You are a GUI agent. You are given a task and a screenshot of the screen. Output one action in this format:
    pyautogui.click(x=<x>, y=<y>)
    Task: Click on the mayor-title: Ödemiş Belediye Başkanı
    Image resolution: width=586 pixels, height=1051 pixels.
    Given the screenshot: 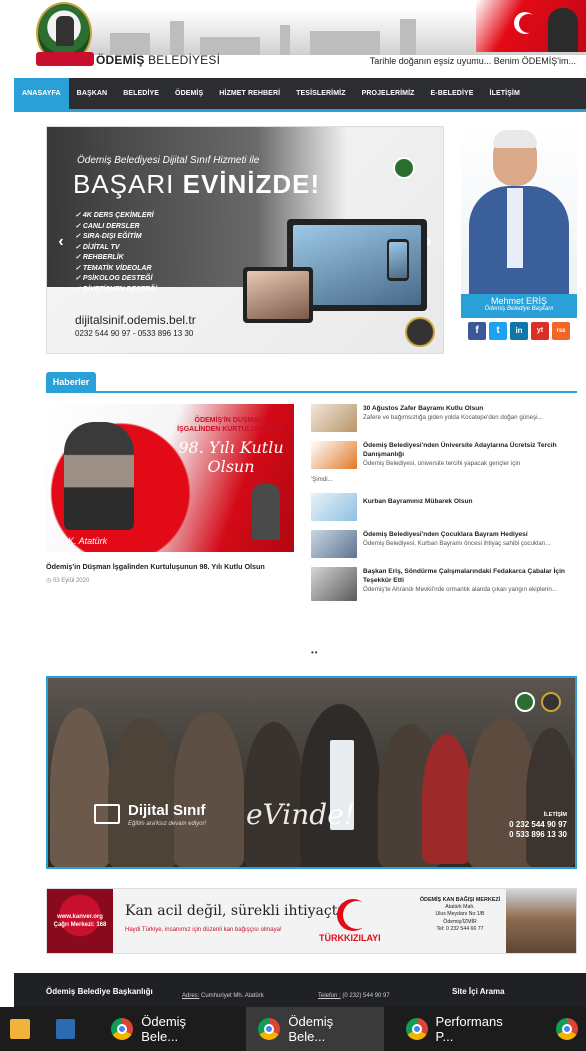 What is the action you would take?
    pyautogui.click(x=519, y=309)
    